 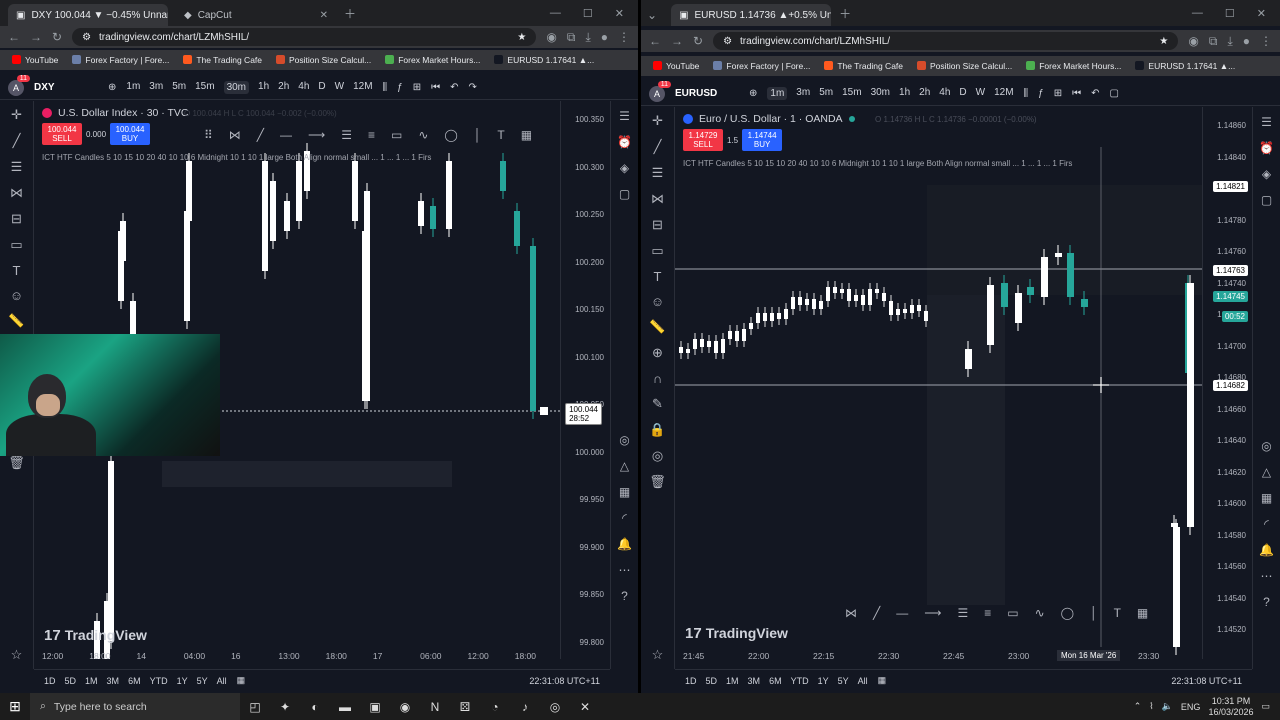 What do you see at coordinates (624, 596) in the screenshot?
I see `help-icon: ?` at bounding box center [624, 596].